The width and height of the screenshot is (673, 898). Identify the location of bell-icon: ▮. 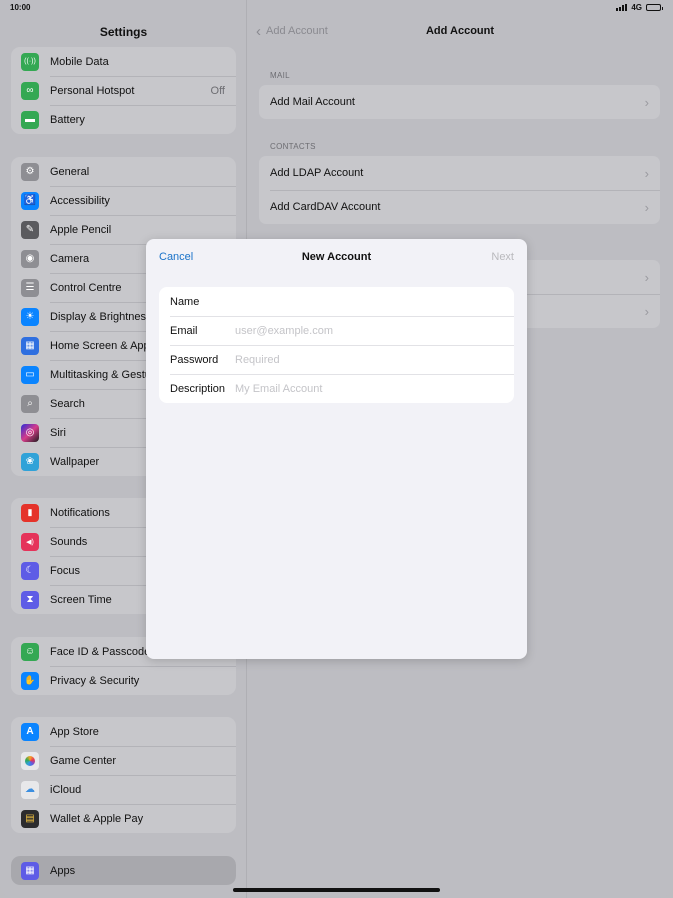
(30, 512).